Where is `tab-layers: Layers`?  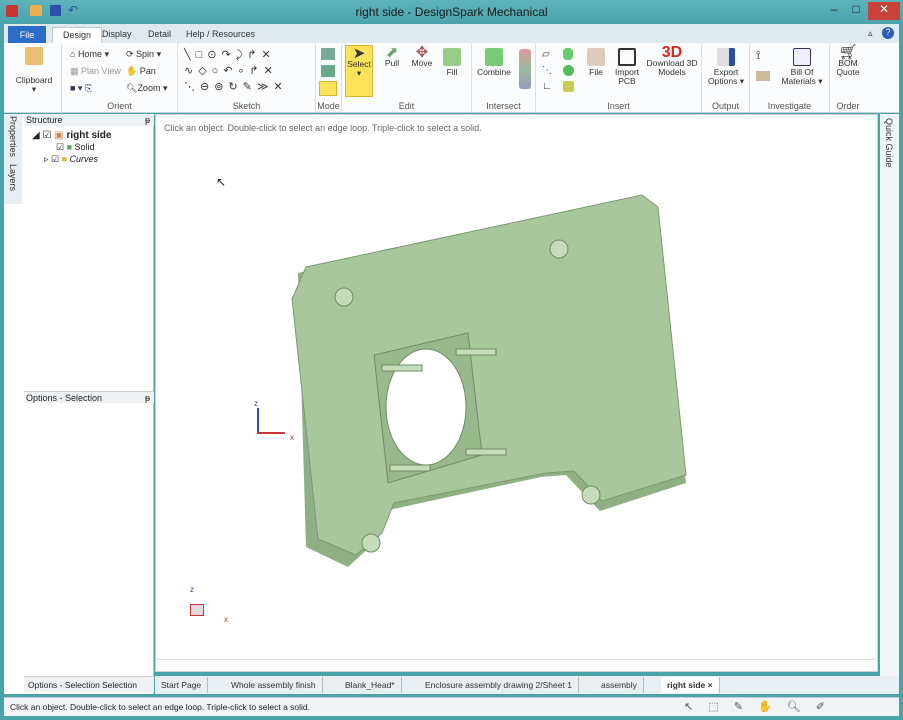
tab-layers: Layers is located at coordinates (13, 177).